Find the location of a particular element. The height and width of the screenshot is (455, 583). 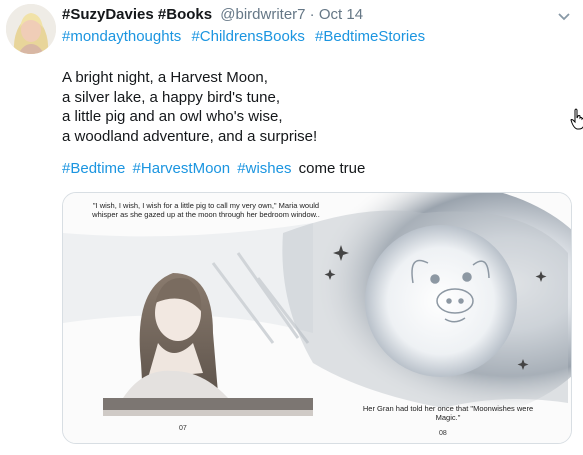

avatar-image is located at coordinates (31, 29).